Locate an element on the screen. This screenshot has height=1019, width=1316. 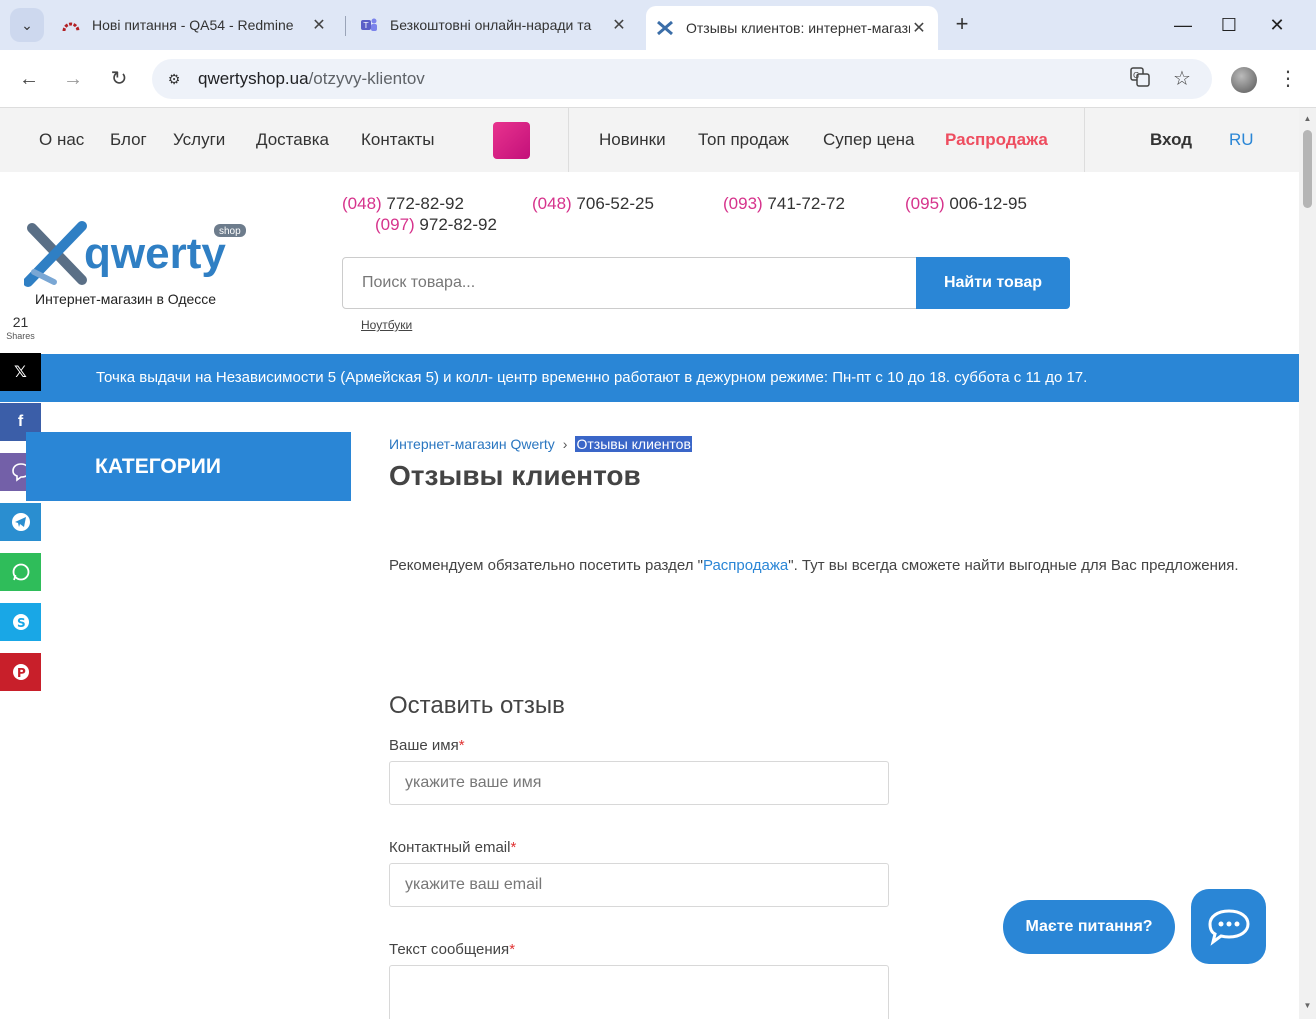
nav-link-new: Новинки is located at coordinates (632, 140).